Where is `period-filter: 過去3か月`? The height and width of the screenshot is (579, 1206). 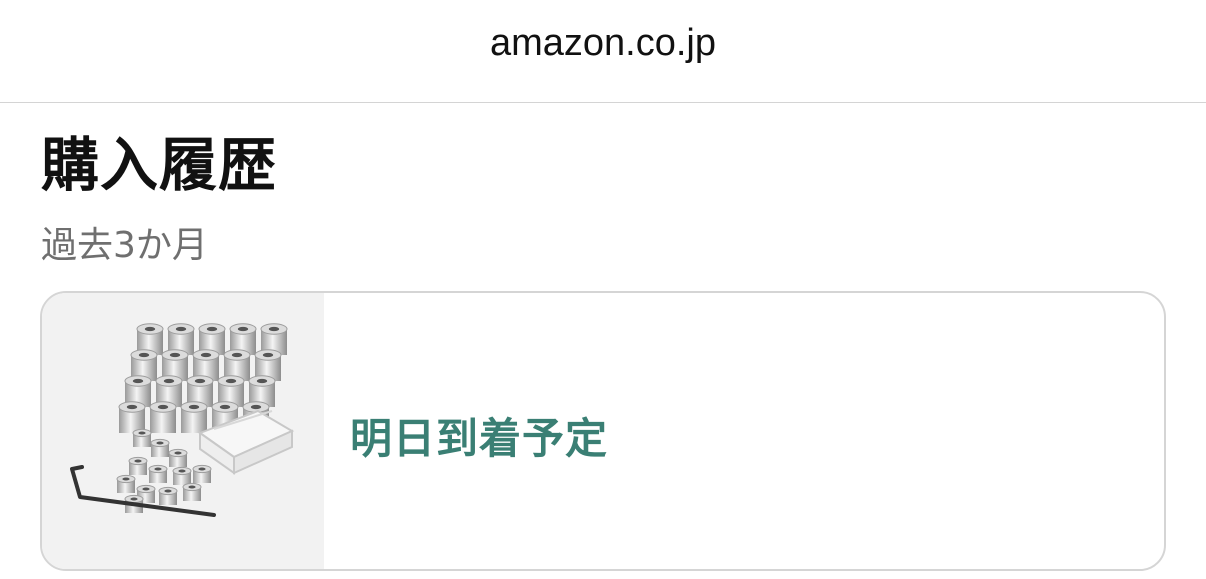
period-filter: 過去3か月 is located at coordinates (124, 242).